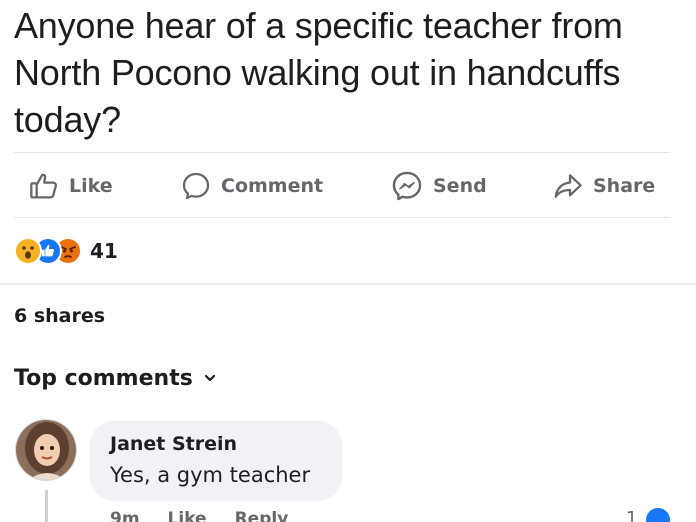 The height and width of the screenshot is (522, 696). I want to click on wow-icon, so click(28, 251).